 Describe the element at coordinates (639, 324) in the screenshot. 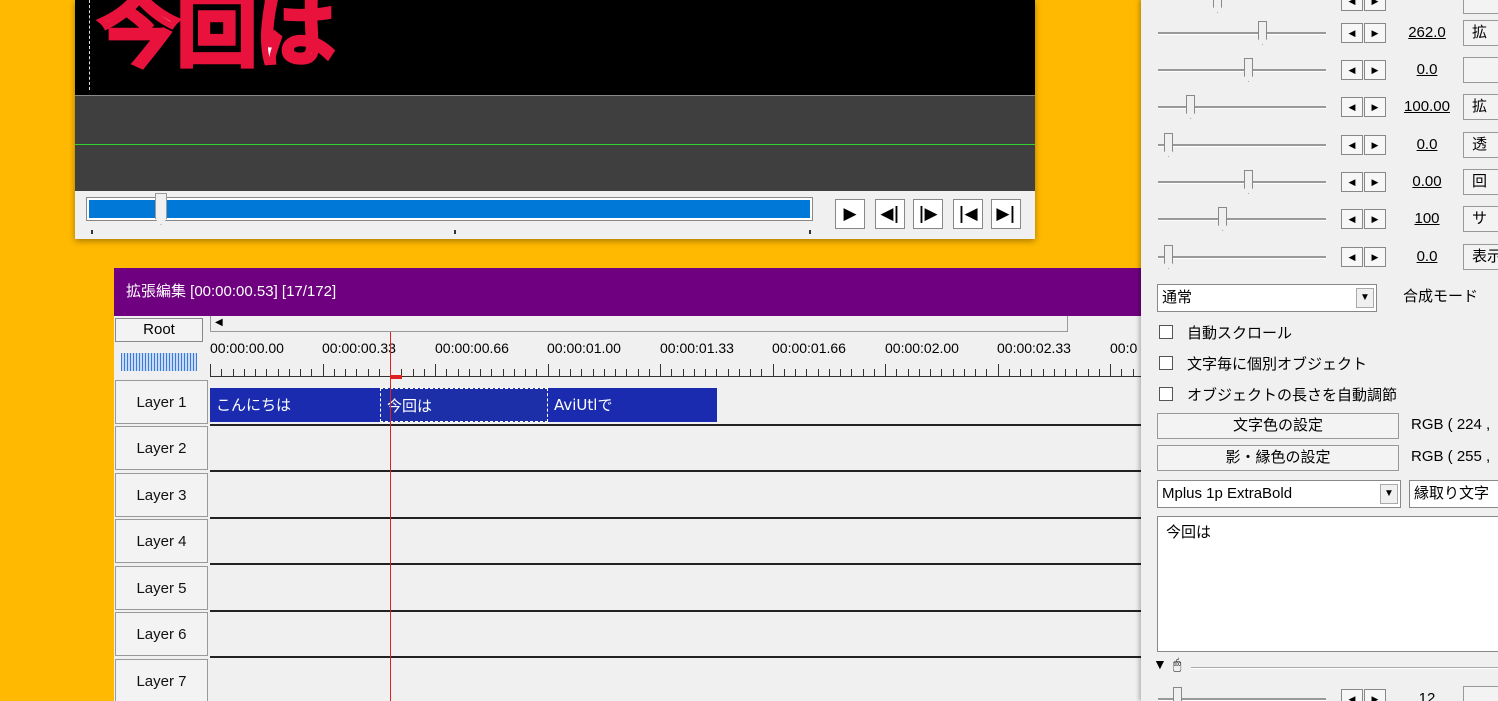

I see `timeline-horizontal-scrollbar: ◀` at that location.